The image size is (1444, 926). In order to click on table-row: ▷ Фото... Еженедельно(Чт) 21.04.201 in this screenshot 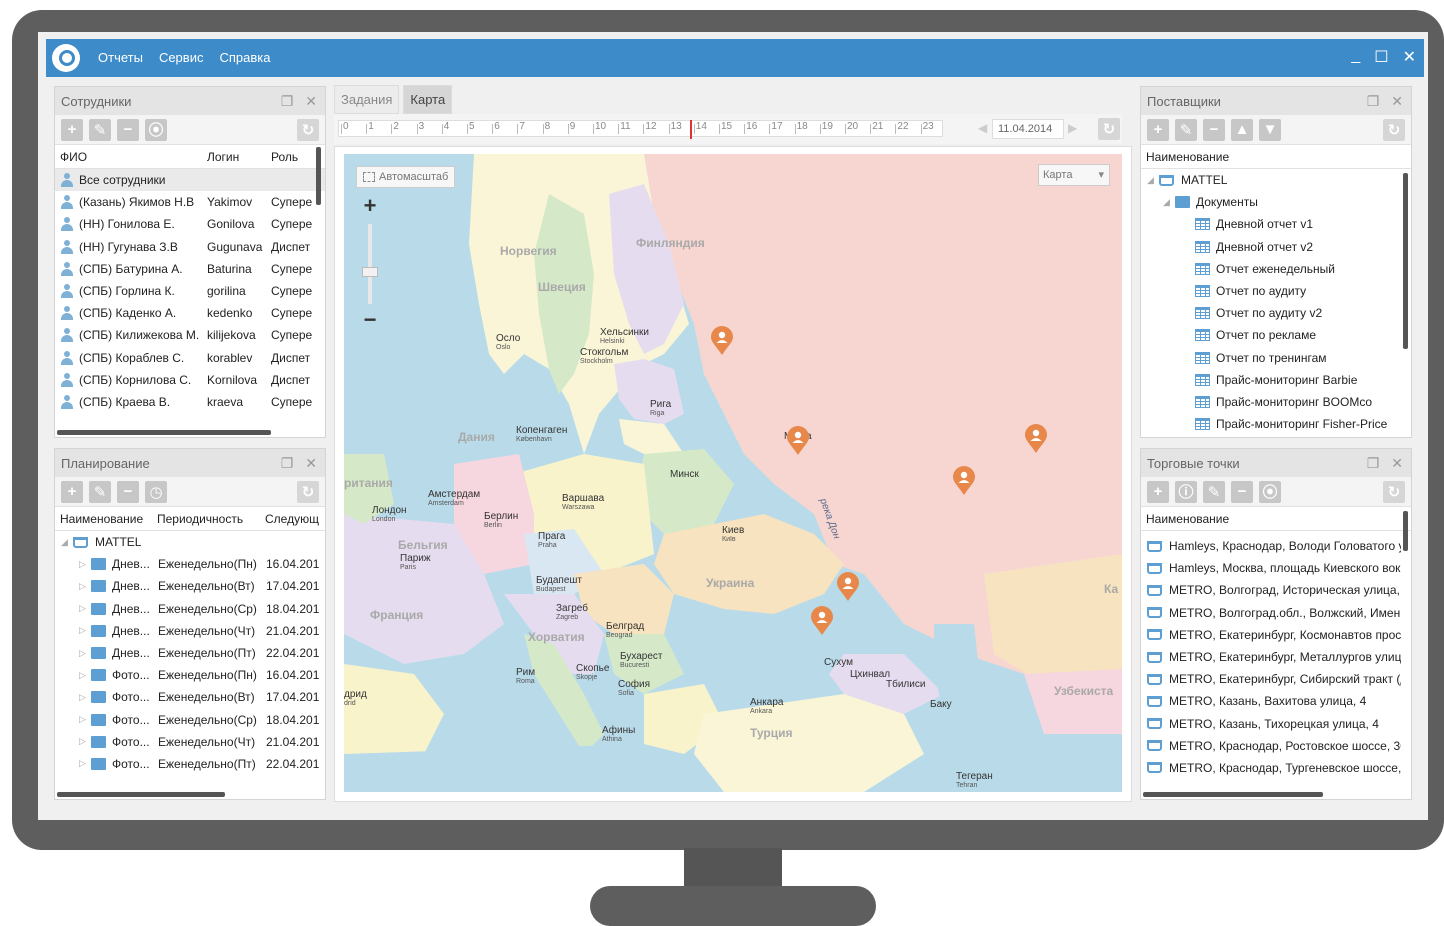, I will do `click(190, 742)`.